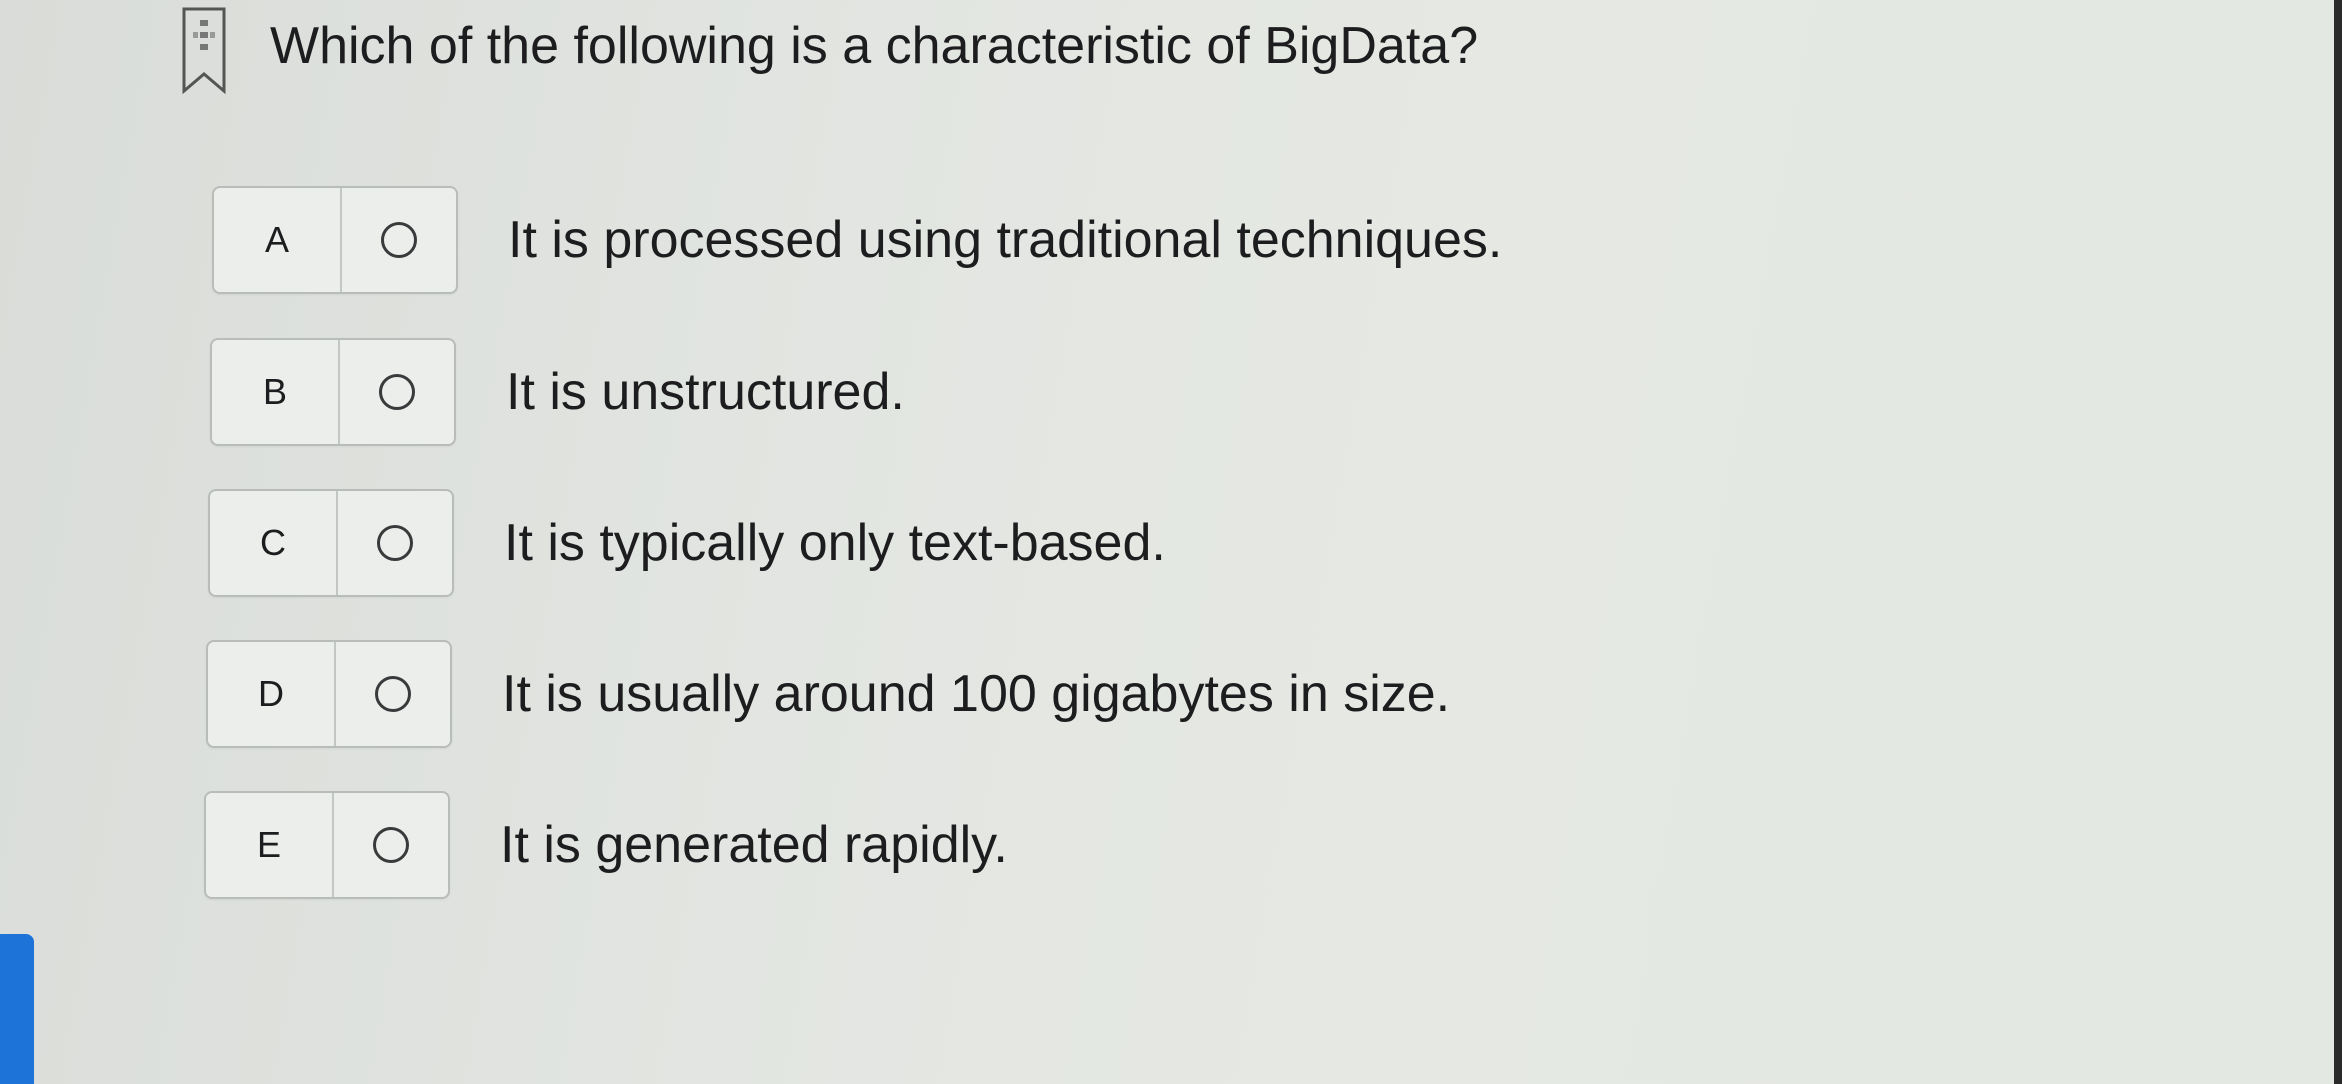 This screenshot has width=2342, height=1084. What do you see at coordinates (835, 543) in the screenshot?
I see `option-text: It is typically only text-based.` at bounding box center [835, 543].